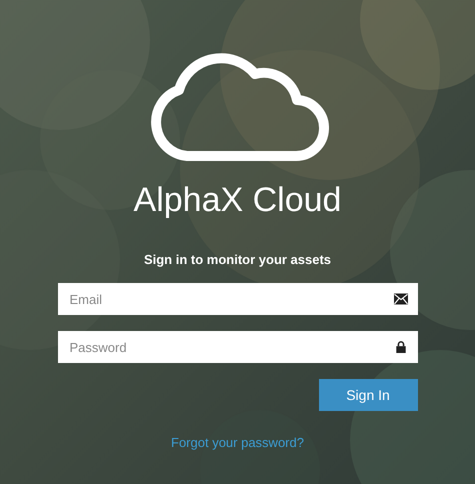 Image resolution: width=475 pixels, height=484 pixels. I want to click on envelope-icon, so click(401, 299).